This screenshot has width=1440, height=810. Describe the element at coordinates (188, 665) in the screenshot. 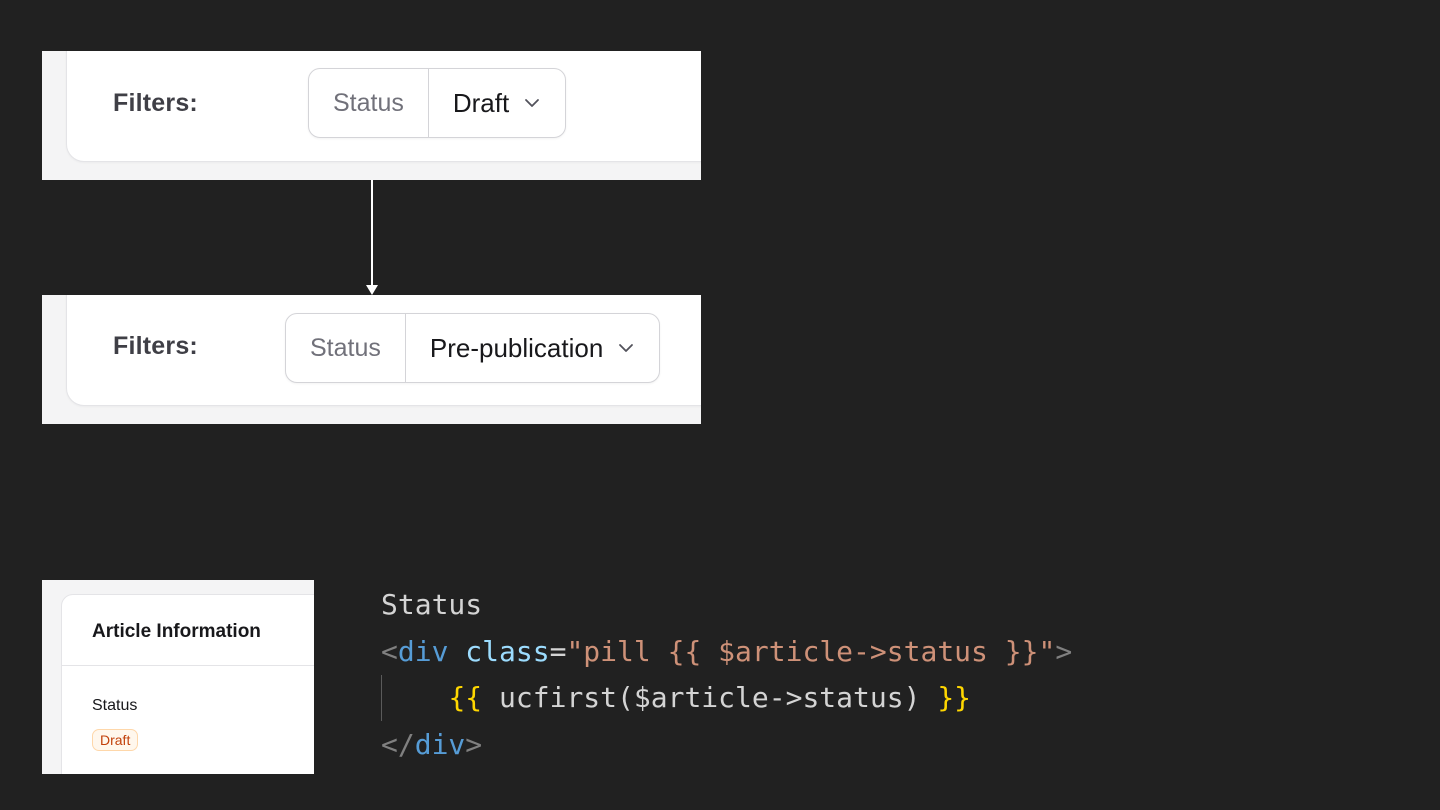

I see `divider` at that location.